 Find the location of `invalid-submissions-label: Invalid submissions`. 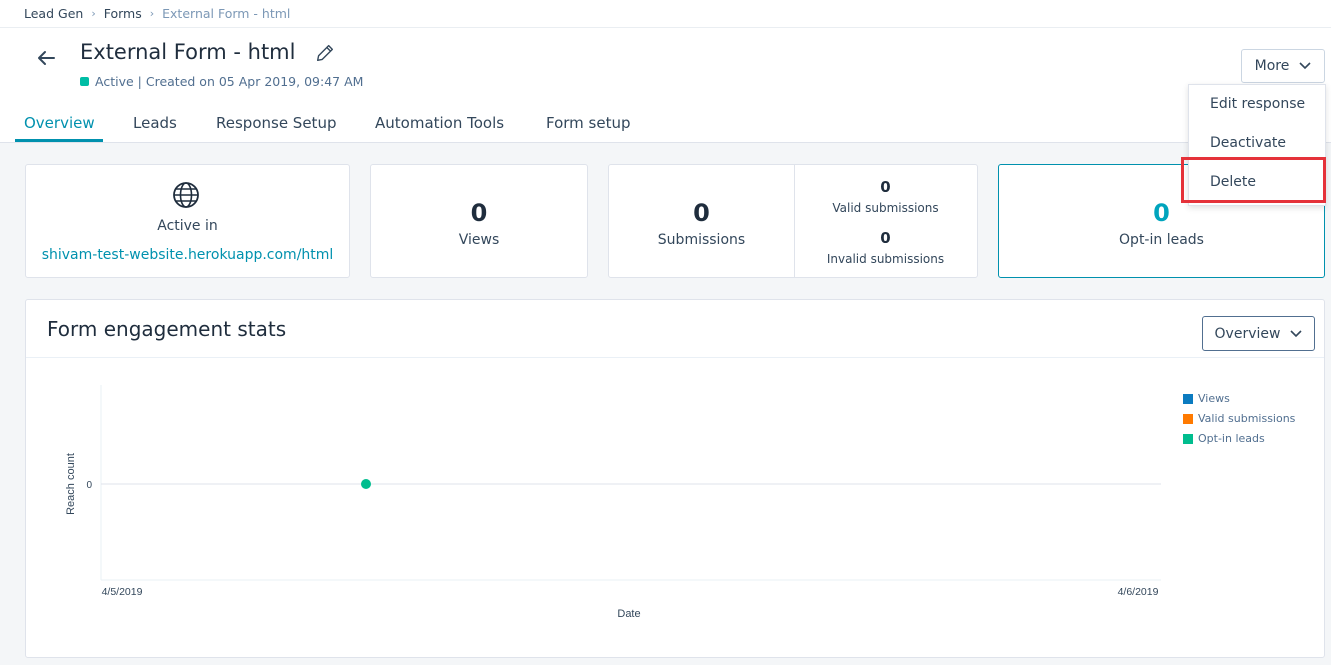

invalid-submissions-label: Invalid submissions is located at coordinates (885, 259).